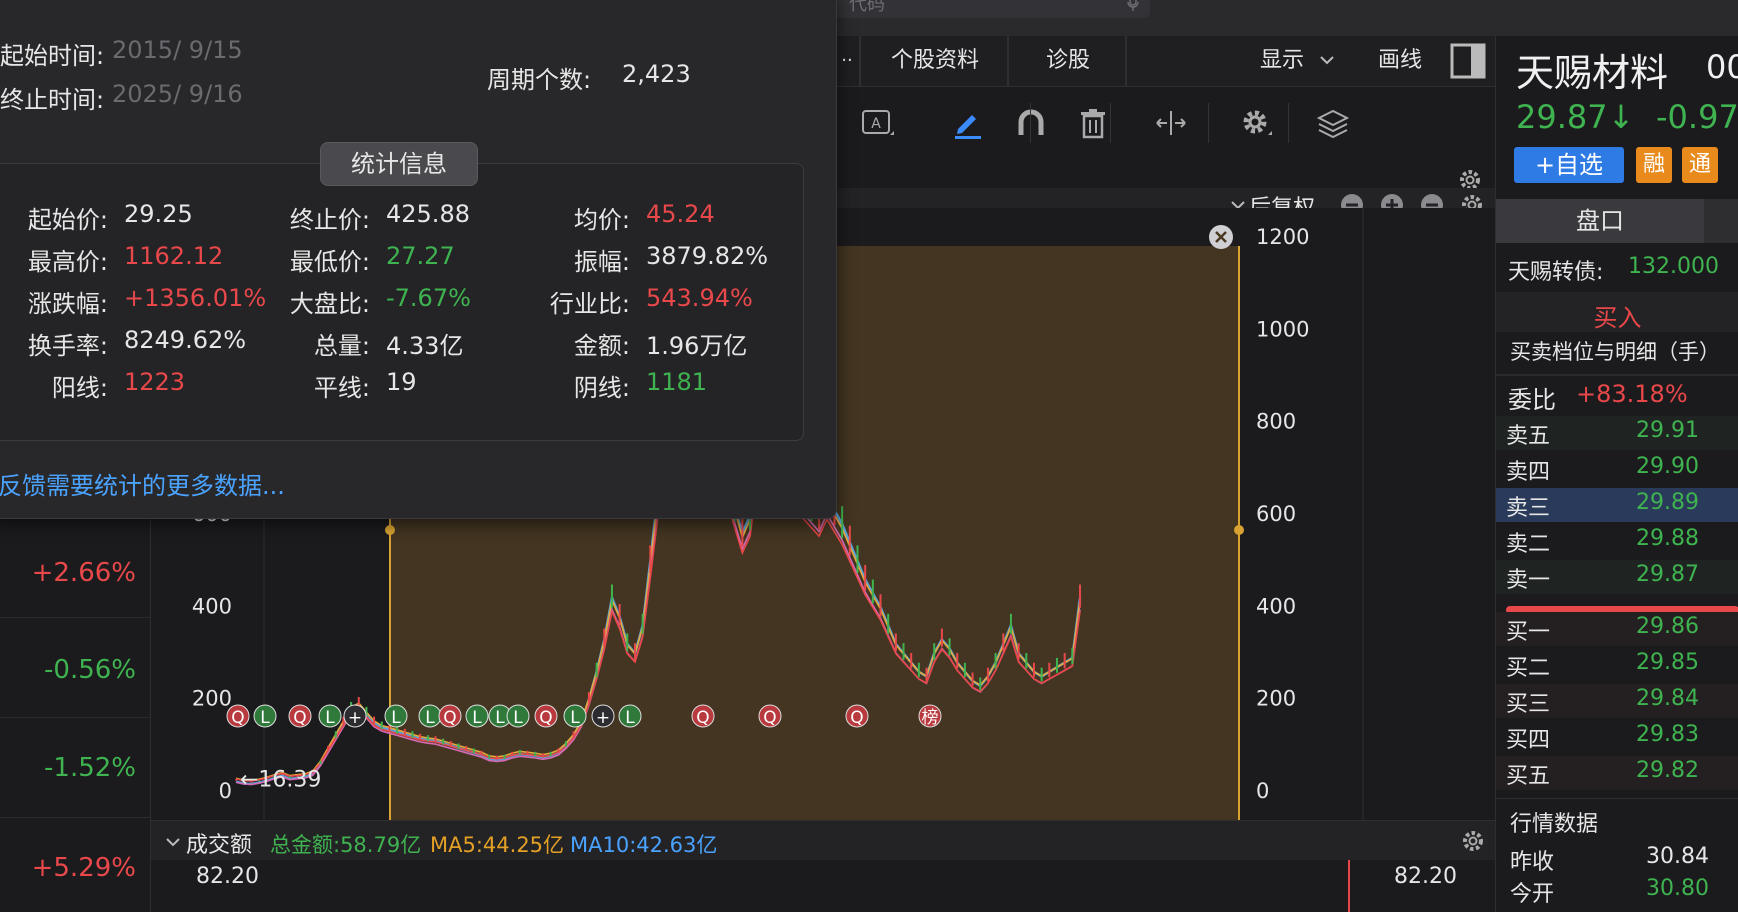 The image size is (1738, 912). I want to click on margin-tag: 融, so click(1654, 165).